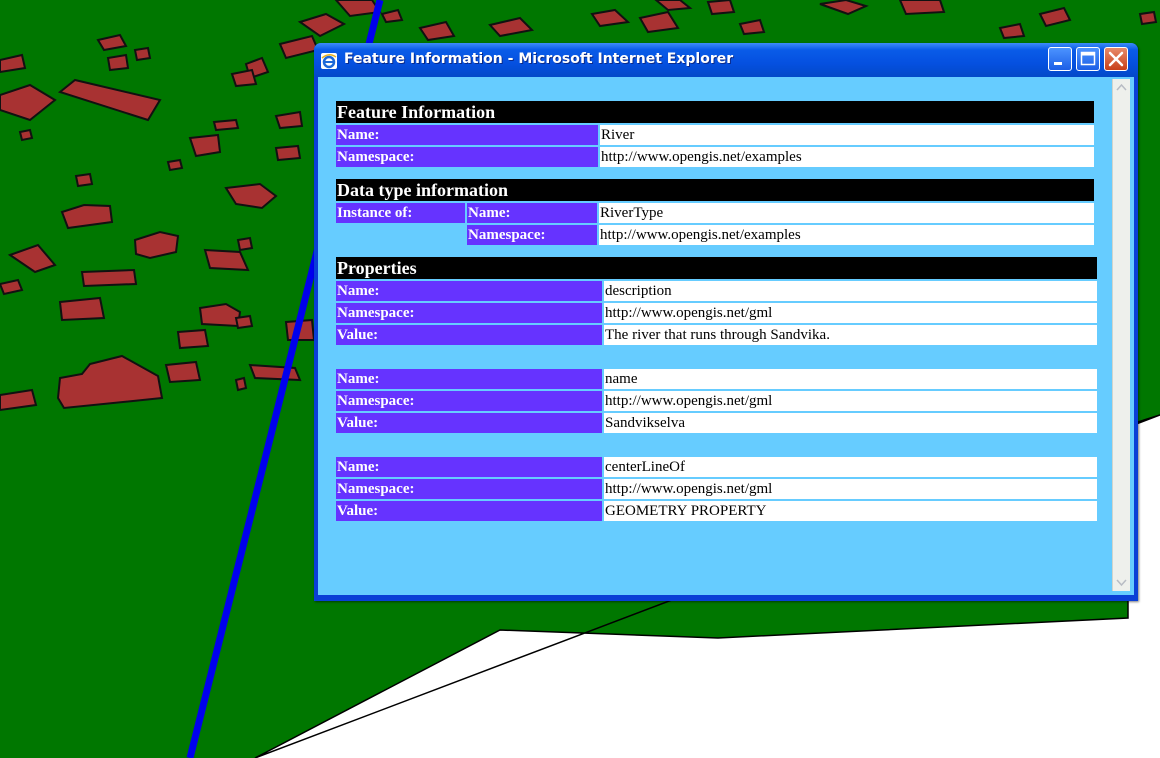  Describe the element at coordinates (715, 112) in the screenshot. I see `feature-info-header: Feature Information` at that location.